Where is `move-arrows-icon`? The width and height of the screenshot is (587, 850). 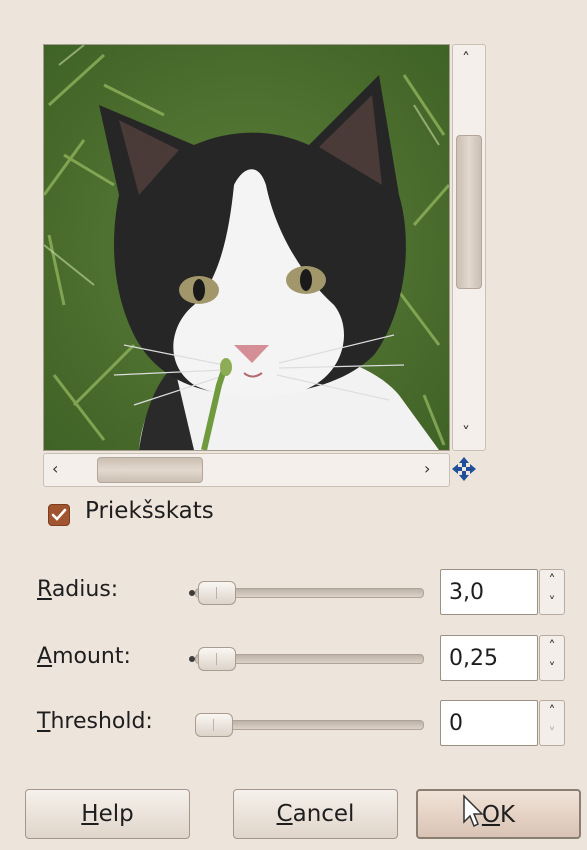
move-arrows-icon is located at coordinates (464, 469).